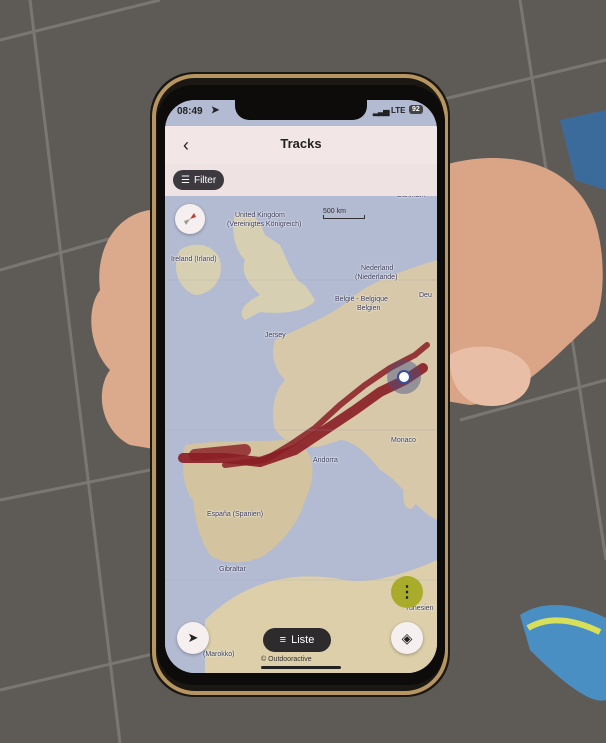 The height and width of the screenshot is (743, 606). Describe the element at coordinates (301, 180) in the screenshot. I see `filter-bar: ☰ Filter` at that location.